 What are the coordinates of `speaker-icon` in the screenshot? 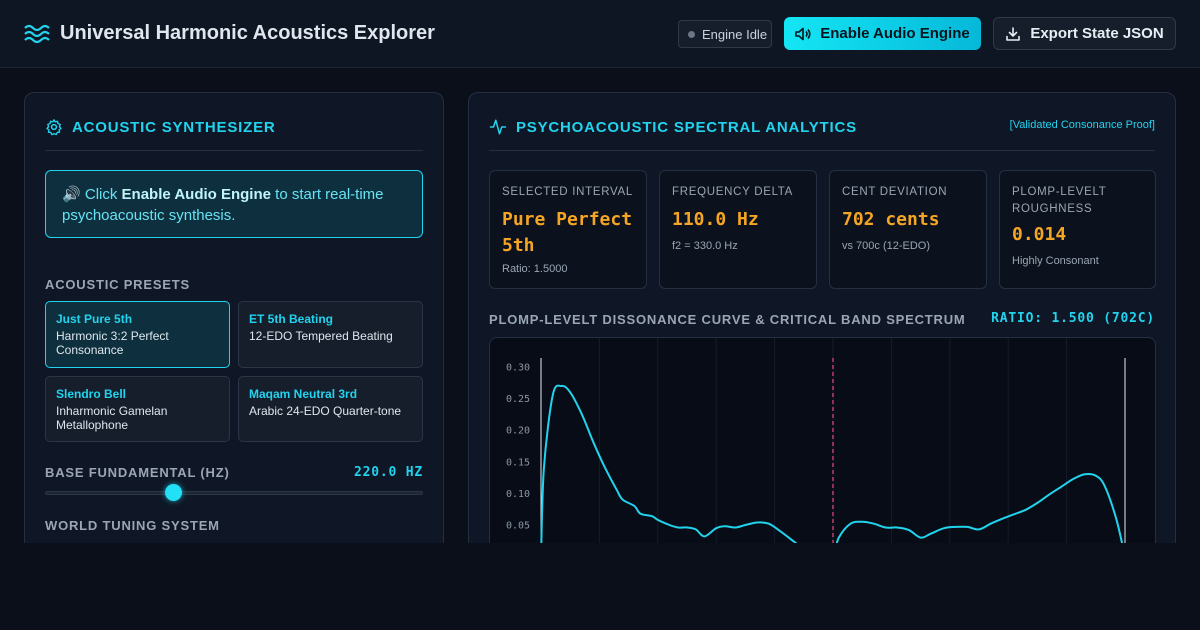 It's located at (803, 33).